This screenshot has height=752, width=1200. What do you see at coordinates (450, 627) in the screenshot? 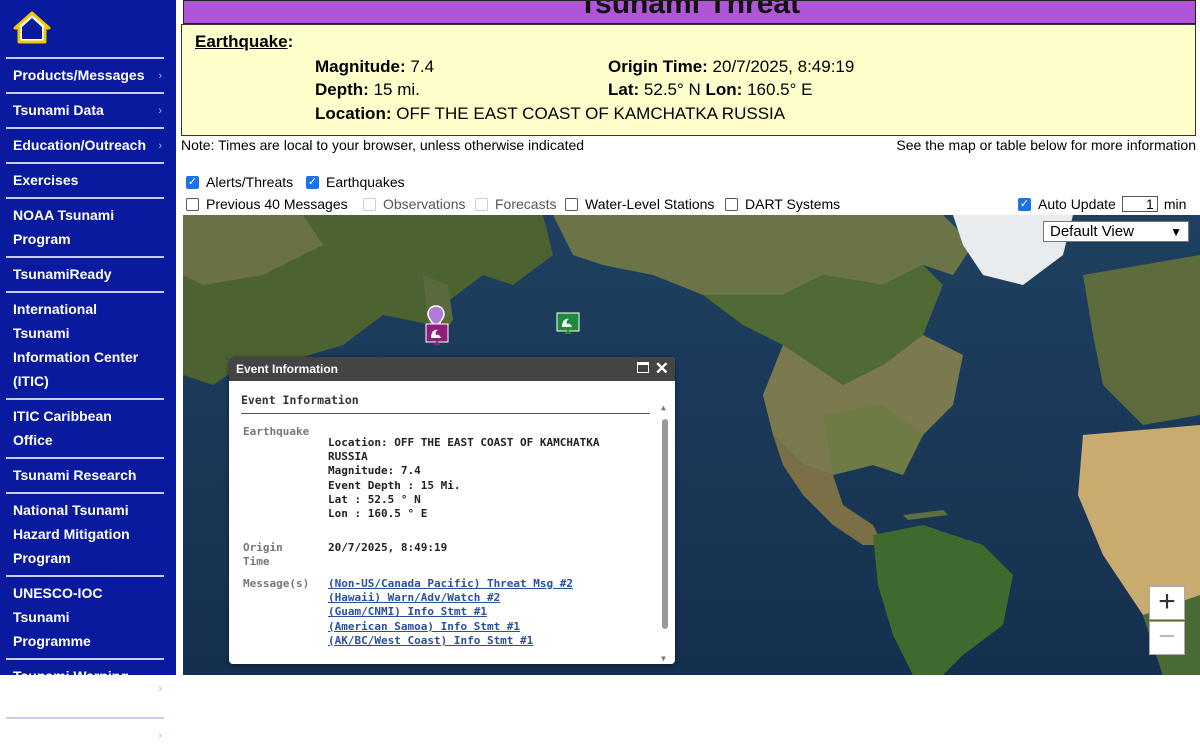
I see `message-link: (American Samoa) Info Stmt #1` at bounding box center [450, 627].